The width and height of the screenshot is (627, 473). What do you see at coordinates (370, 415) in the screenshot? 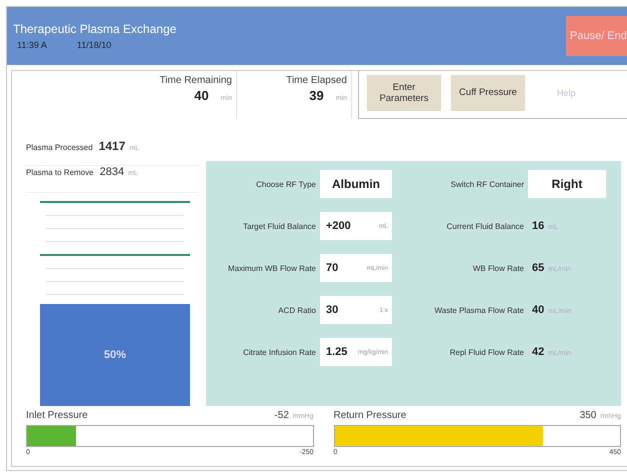
I see `pressure-label: Return Pressure` at bounding box center [370, 415].